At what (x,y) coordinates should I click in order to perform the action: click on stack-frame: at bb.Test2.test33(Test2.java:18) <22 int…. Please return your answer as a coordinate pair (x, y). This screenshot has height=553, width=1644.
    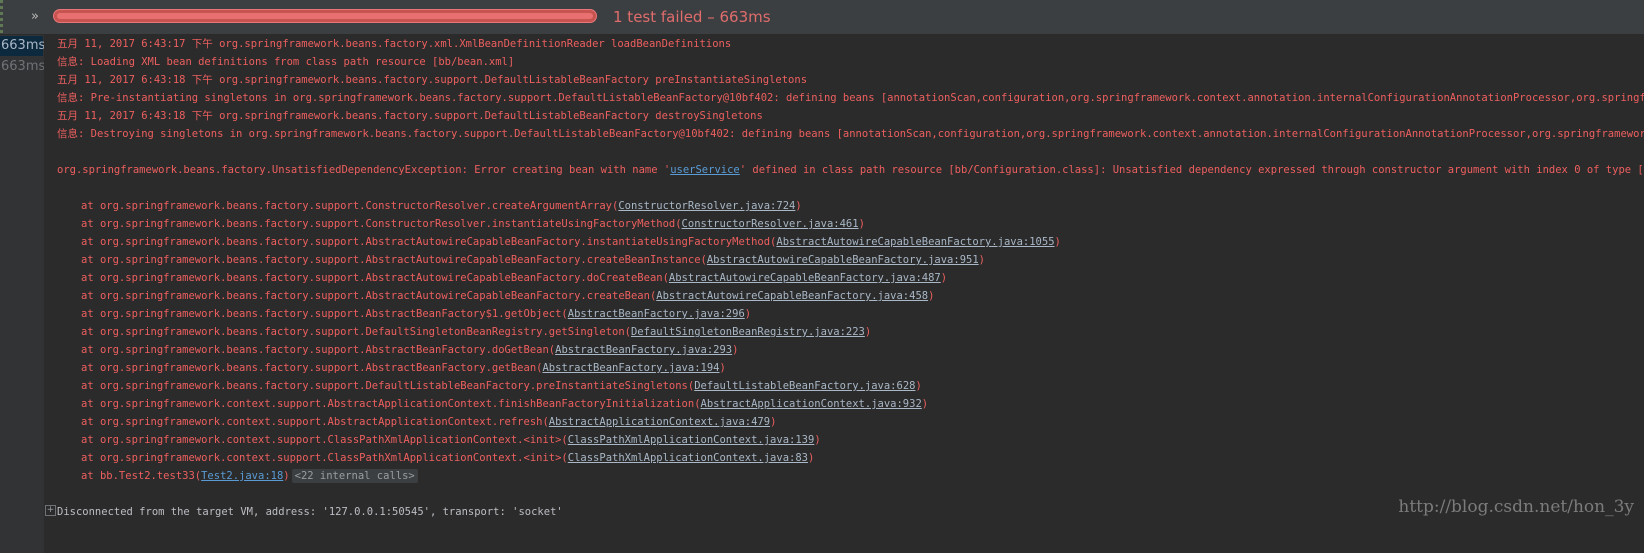
    Looking at the image, I should click on (249, 476).